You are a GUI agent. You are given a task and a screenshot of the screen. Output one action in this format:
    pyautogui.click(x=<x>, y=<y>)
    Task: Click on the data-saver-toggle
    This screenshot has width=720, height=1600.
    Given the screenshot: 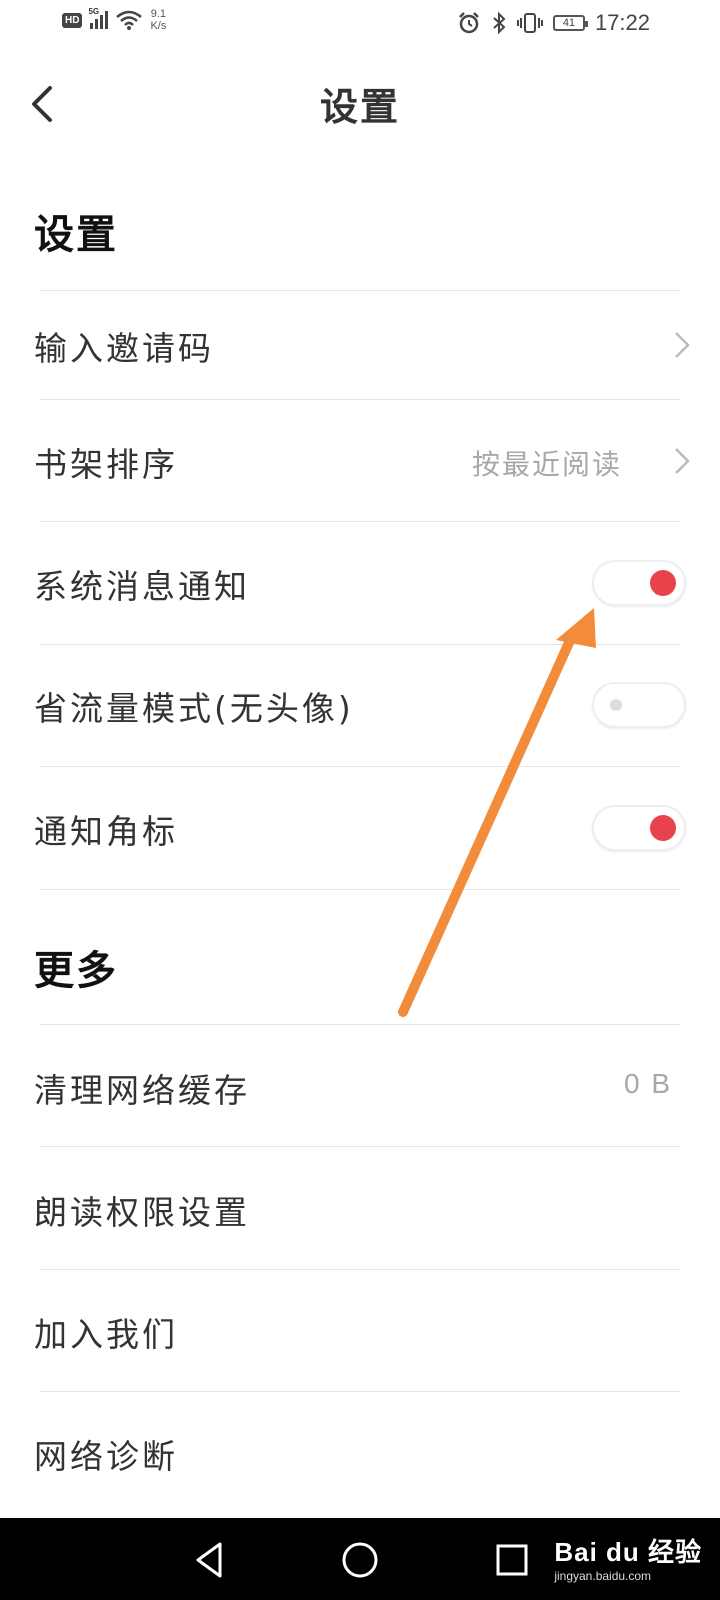 What is the action you would take?
    pyautogui.click(x=639, y=705)
    